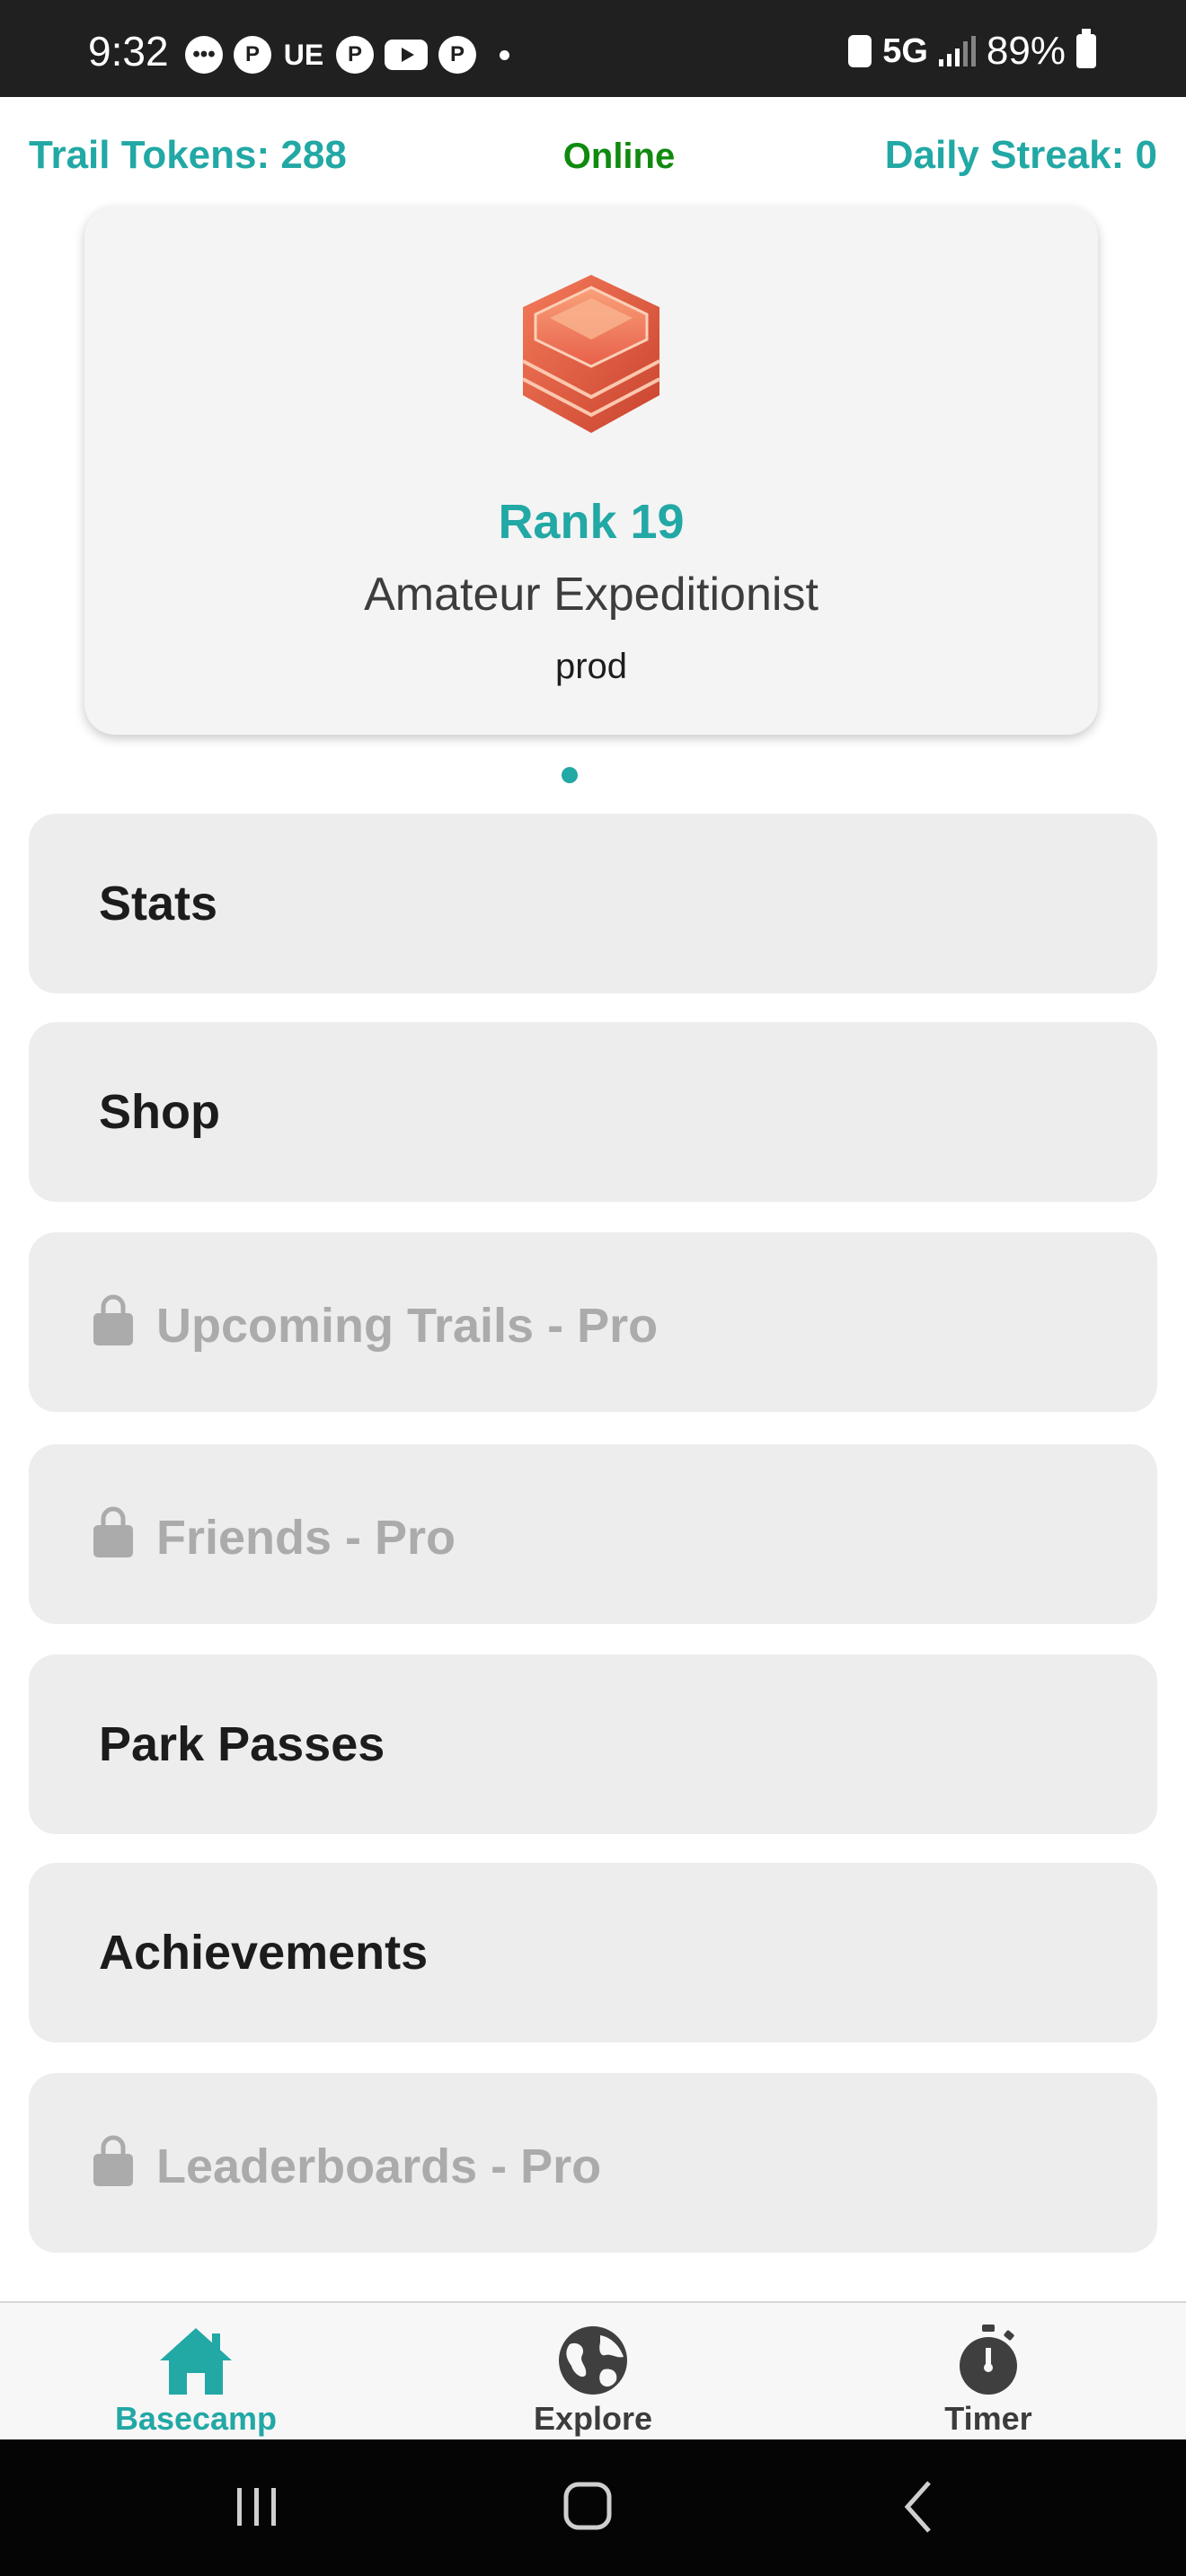 Image resolution: width=1186 pixels, height=2576 pixels. Describe the element at coordinates (159, 1112) in the screenshot. I see `menu-item-label: Shop` at that location.